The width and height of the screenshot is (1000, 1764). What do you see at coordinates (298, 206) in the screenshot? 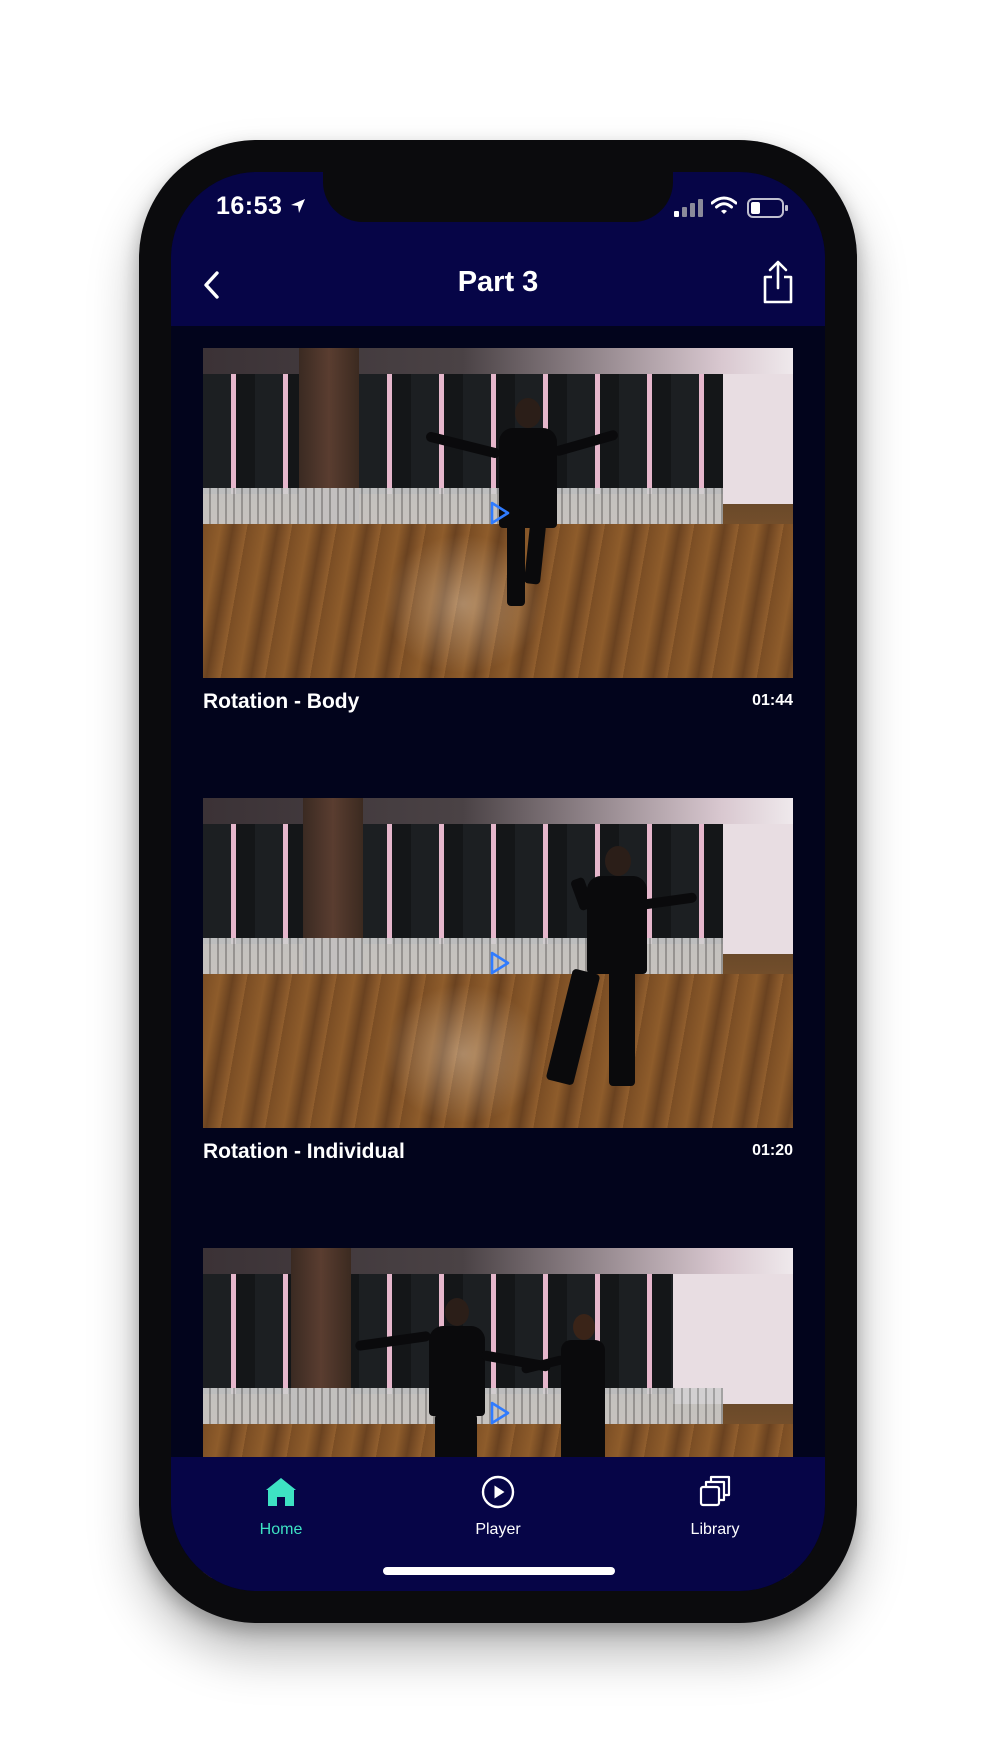
I see `location-arrow-icon` at bounding box center [298, 206].